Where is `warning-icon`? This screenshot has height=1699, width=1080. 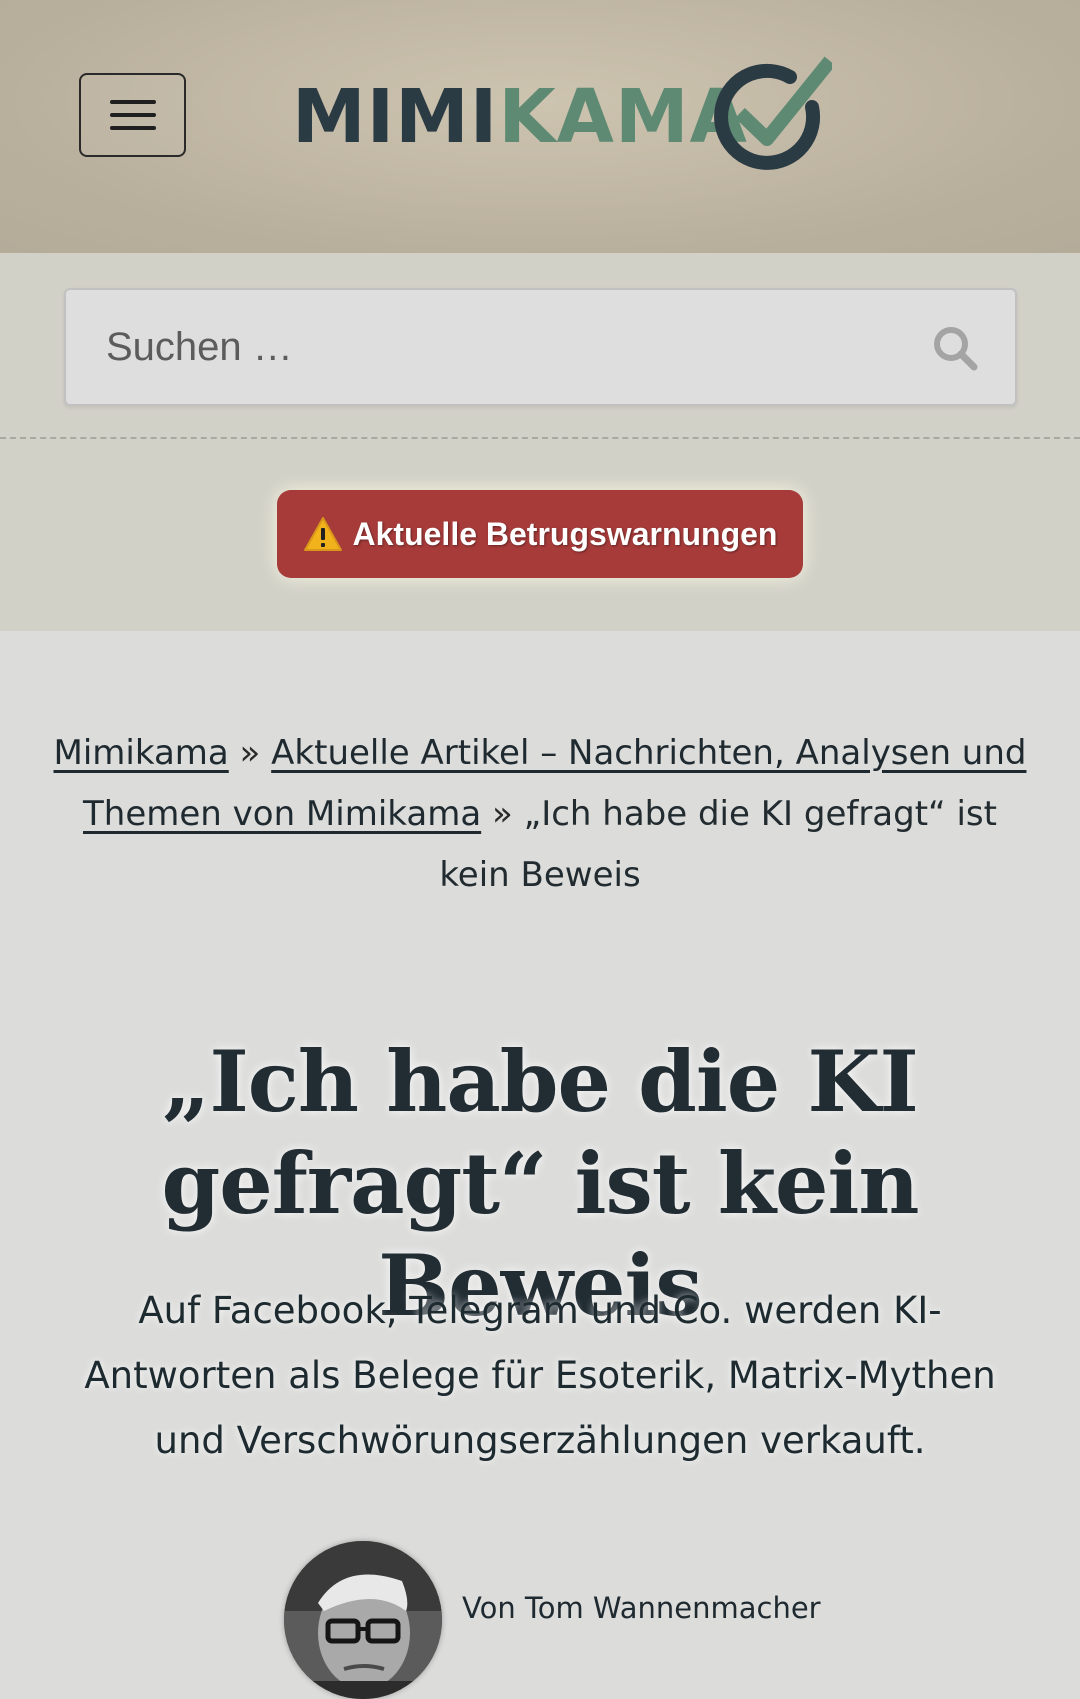
warning-icon is located at coordinates (322, 534).